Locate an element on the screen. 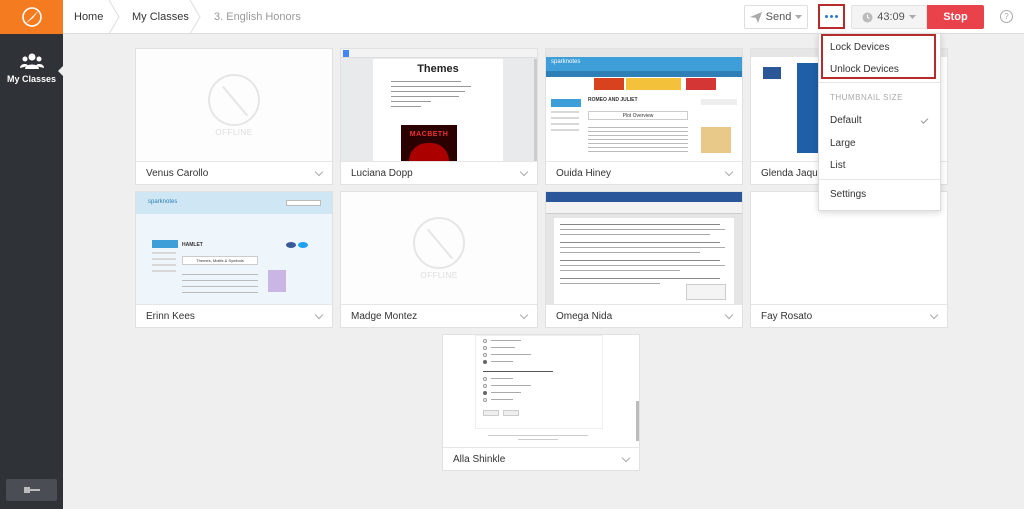  ad-banner is located at coordinates (609, 84).